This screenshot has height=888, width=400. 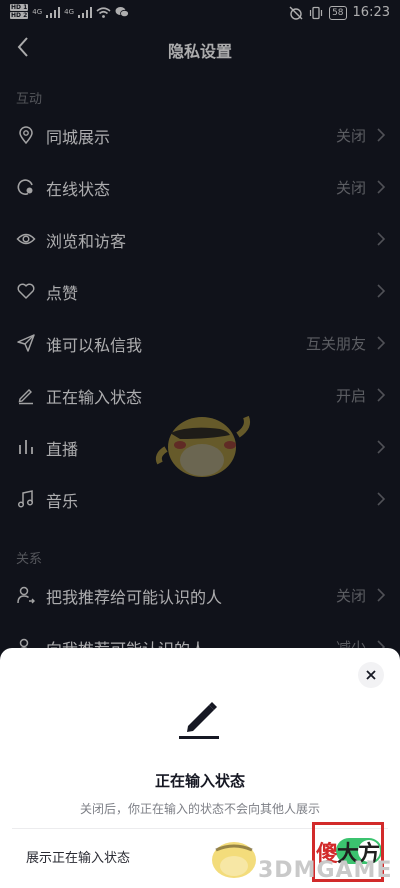 I want to click on show-typing-status-label: 展示正在输入状态, so click(x=78, y=858).